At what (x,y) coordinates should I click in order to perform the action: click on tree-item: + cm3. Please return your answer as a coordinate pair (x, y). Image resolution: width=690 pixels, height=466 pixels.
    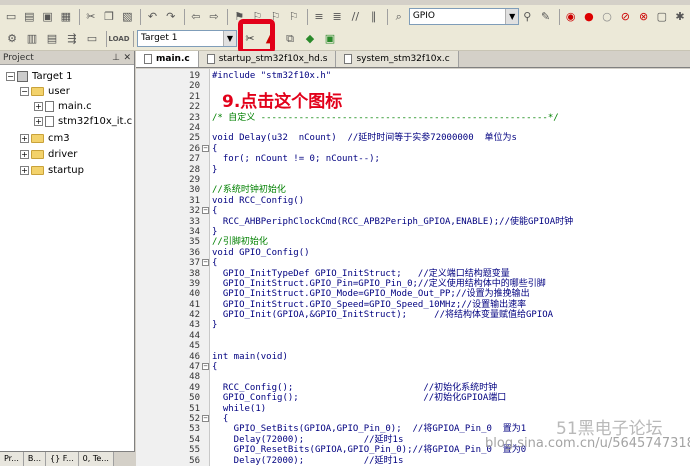
    Looking at the image, I should click on (45, 138).